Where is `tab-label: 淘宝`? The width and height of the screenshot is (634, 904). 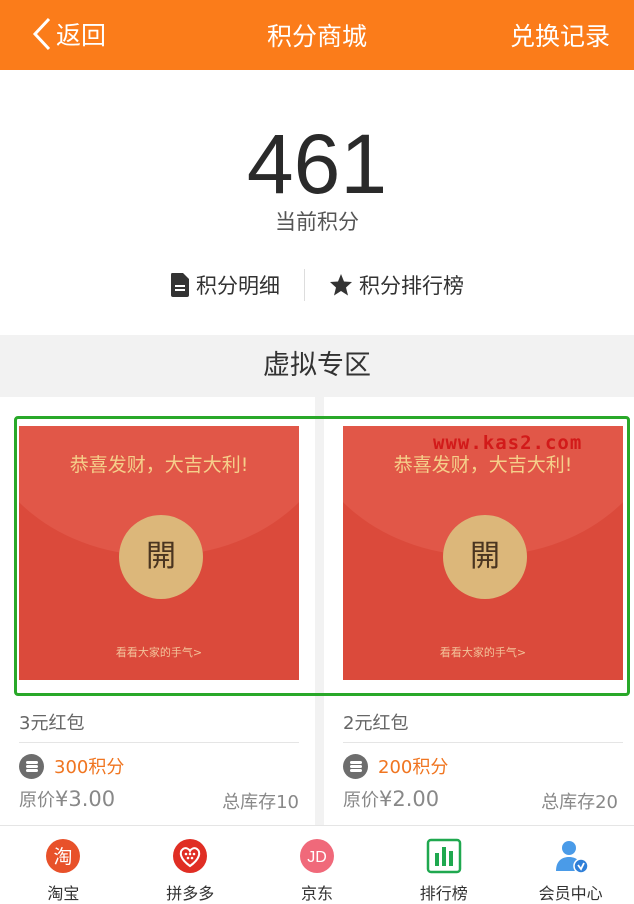
tab-label: 淘宝 is located at coordinates (63, 893).